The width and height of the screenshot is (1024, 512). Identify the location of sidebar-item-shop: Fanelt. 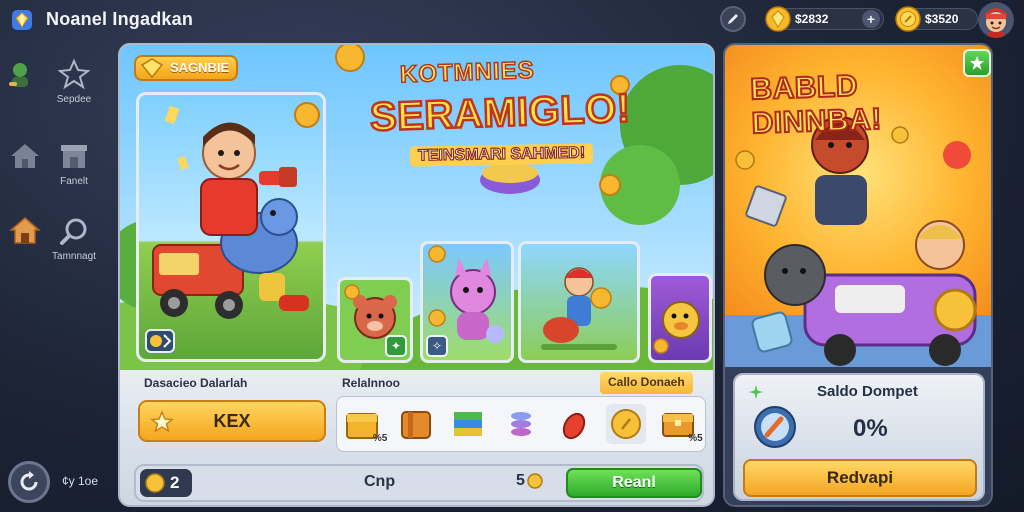
(74, 163).